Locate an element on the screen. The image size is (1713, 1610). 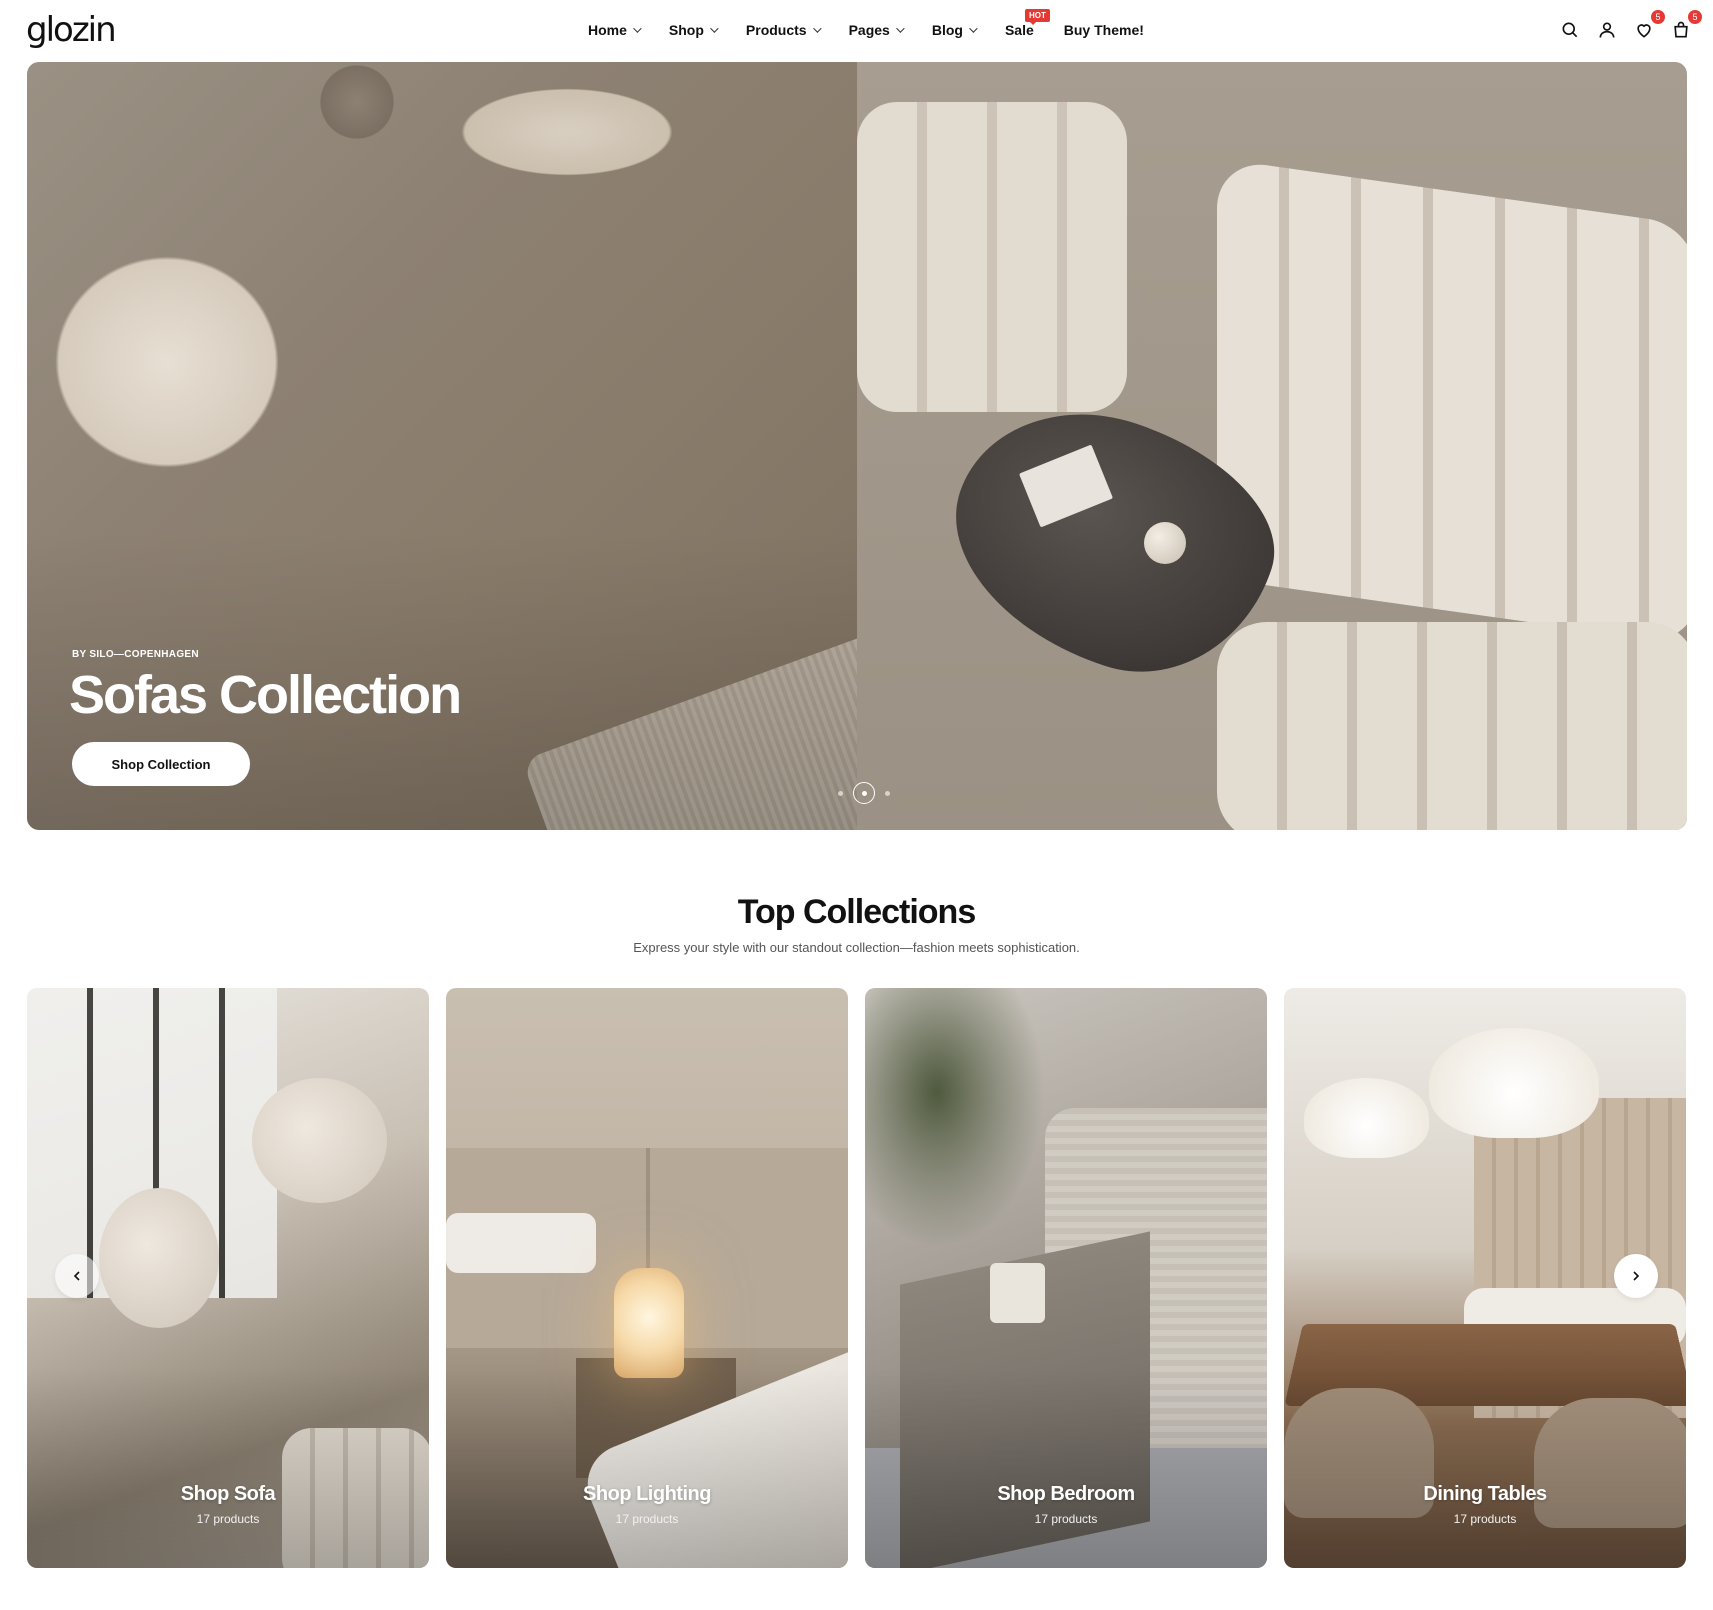
nav-buy-theme: Buy Theme! is located at coordinates (1104, 30).